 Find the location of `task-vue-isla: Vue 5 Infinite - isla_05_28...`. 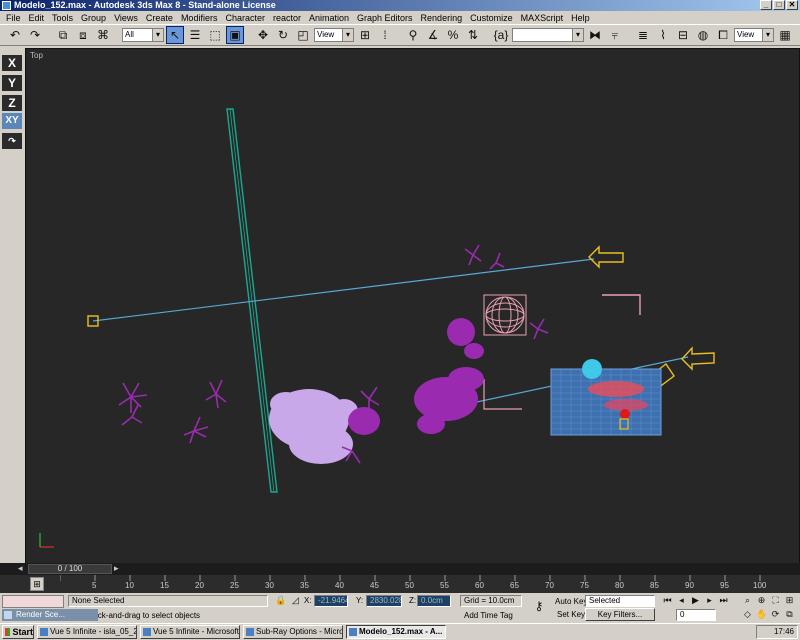

task-vue-isla: Vue 5 Infinite - isla_05_28... is located at coordinates (87, 632).